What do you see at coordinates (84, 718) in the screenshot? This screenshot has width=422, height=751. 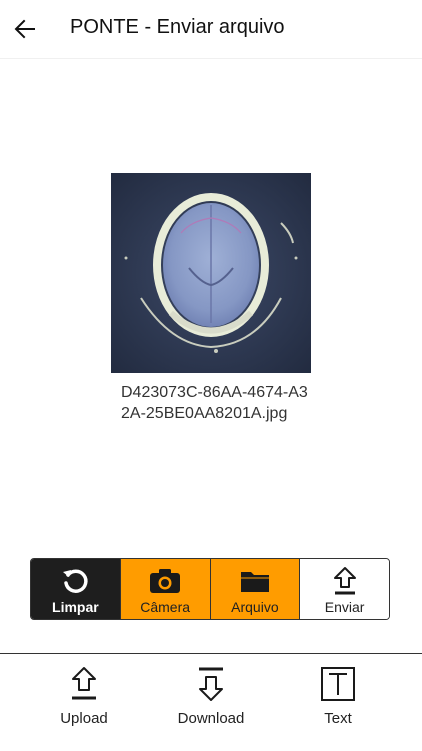 I see `nav-upload-label: Upload` at bounding box center [84, 718].